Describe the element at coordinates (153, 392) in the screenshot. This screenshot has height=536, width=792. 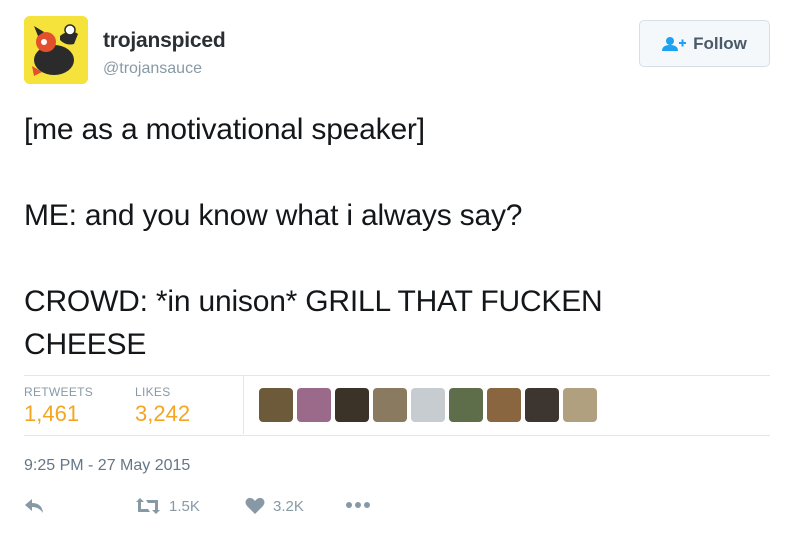
I see `likes-label: LIKES` at that location.